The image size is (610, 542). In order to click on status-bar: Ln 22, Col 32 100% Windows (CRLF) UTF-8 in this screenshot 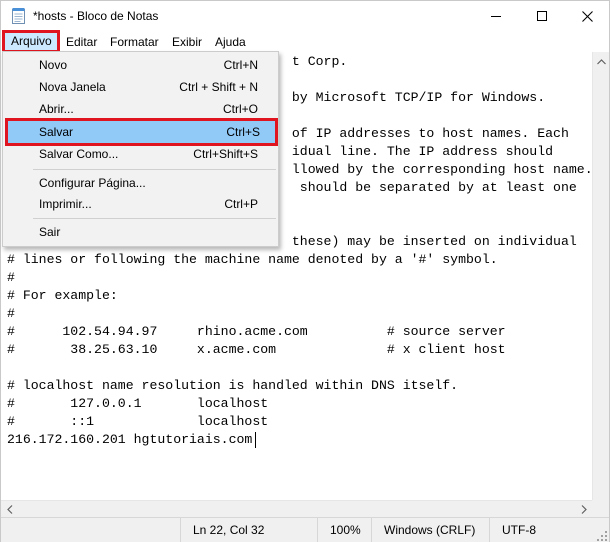, I will do `click(305, 529)`.